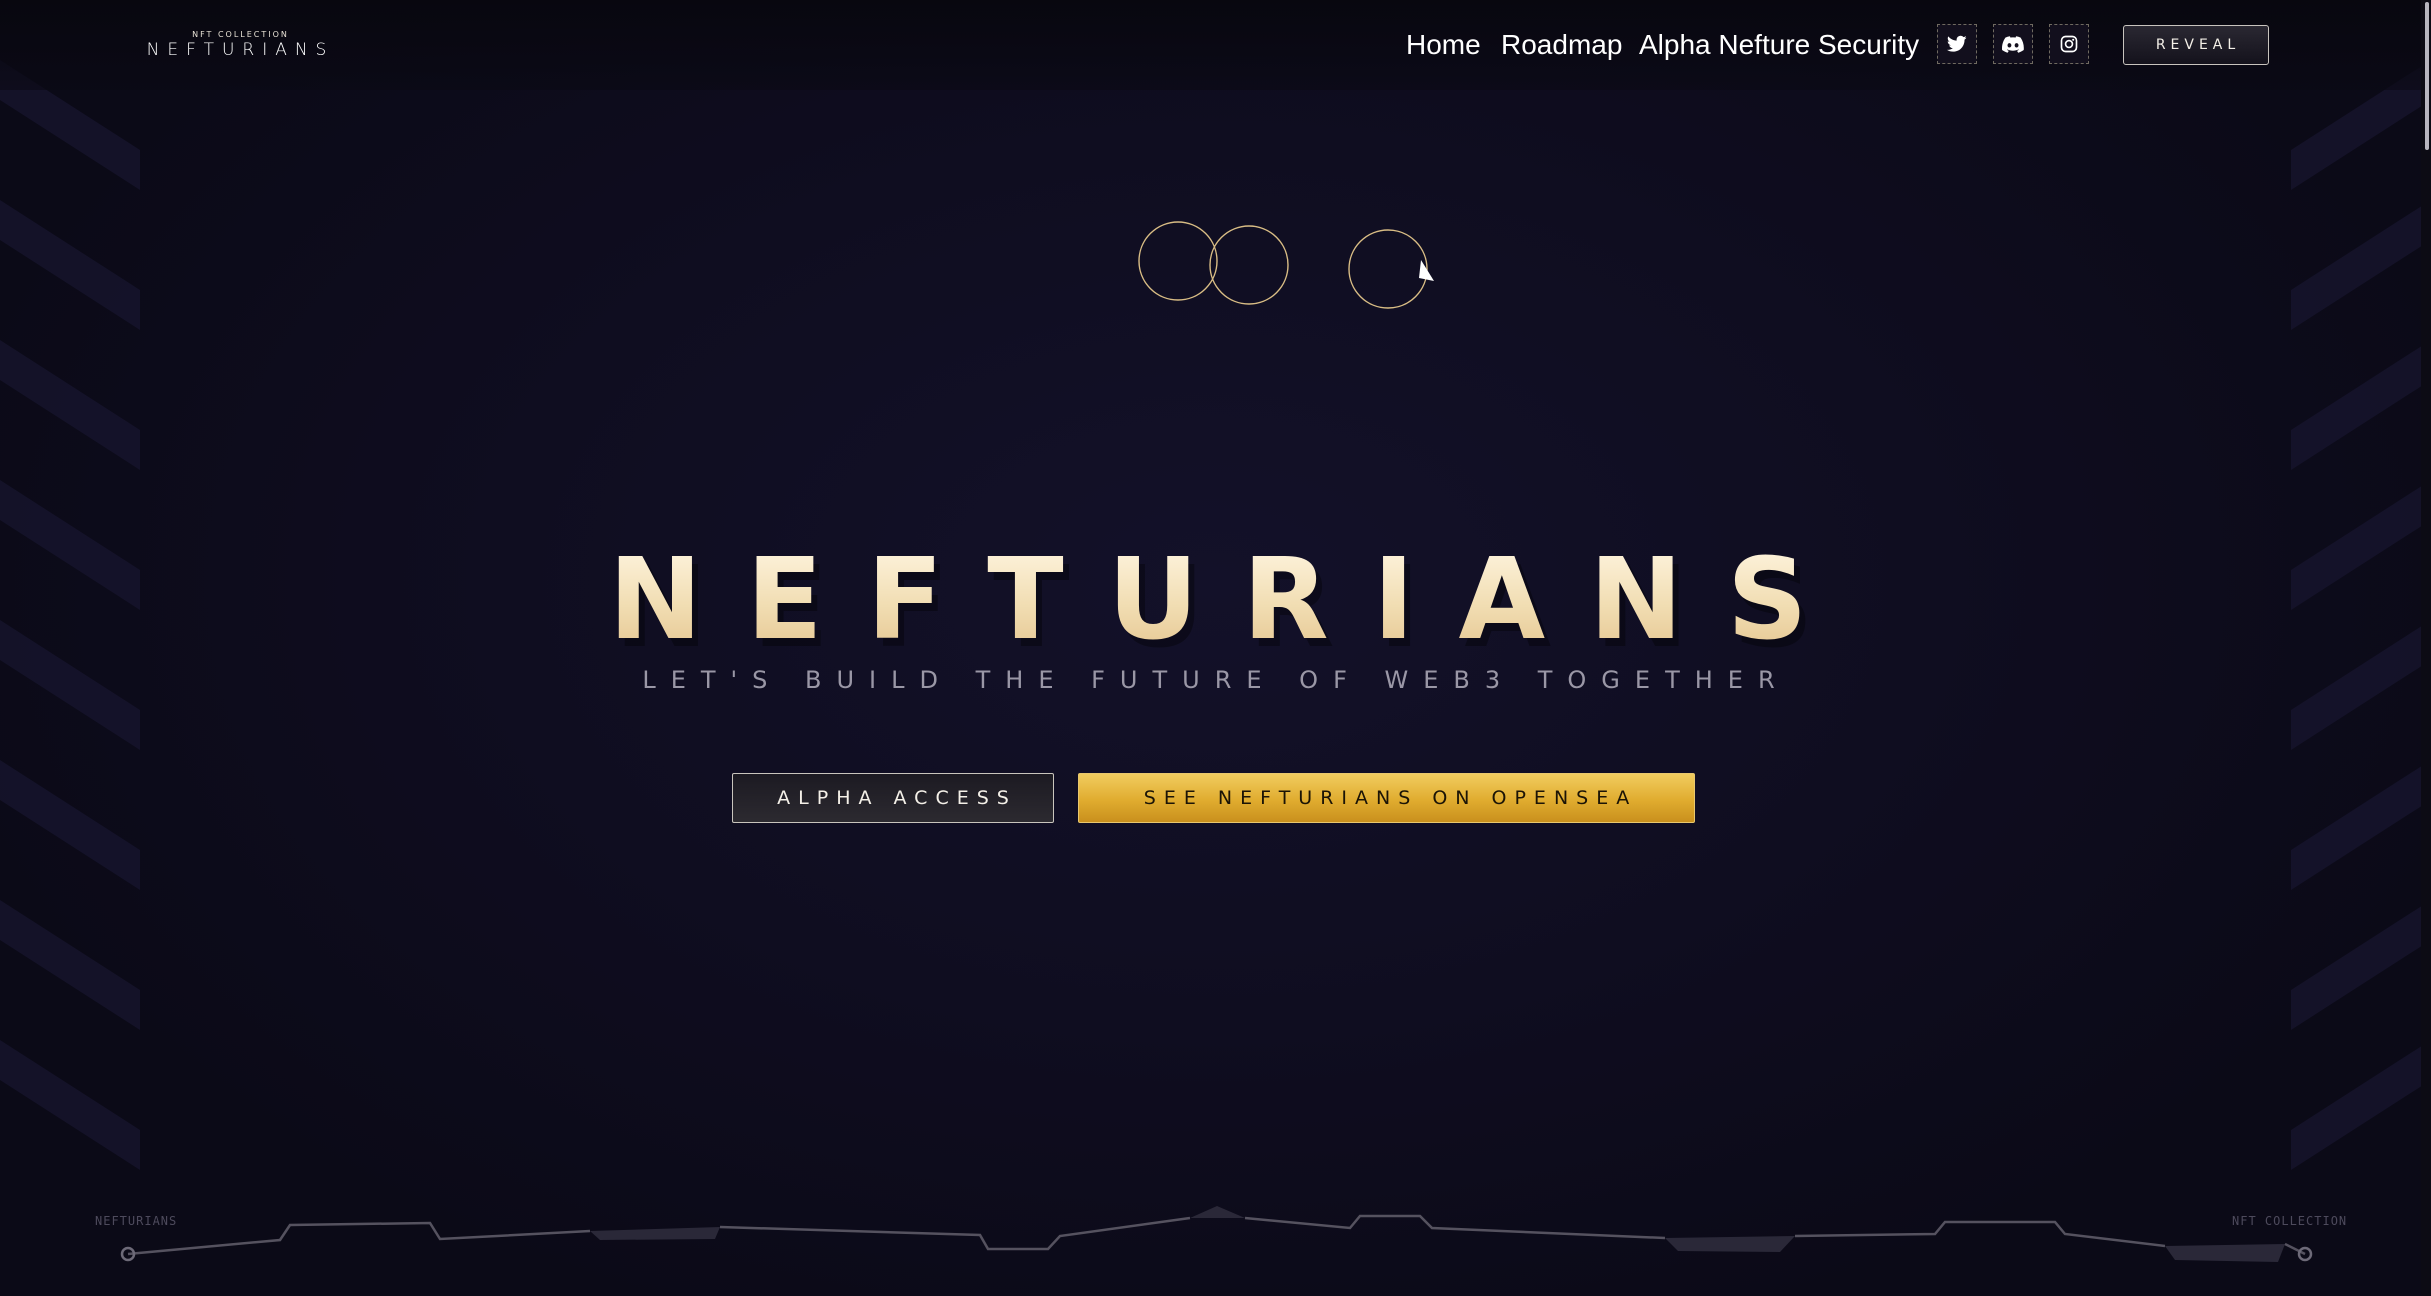 The height and width of the screenshot is (1296, 2431). I want to click on twitter-button, so click(1957, 44).